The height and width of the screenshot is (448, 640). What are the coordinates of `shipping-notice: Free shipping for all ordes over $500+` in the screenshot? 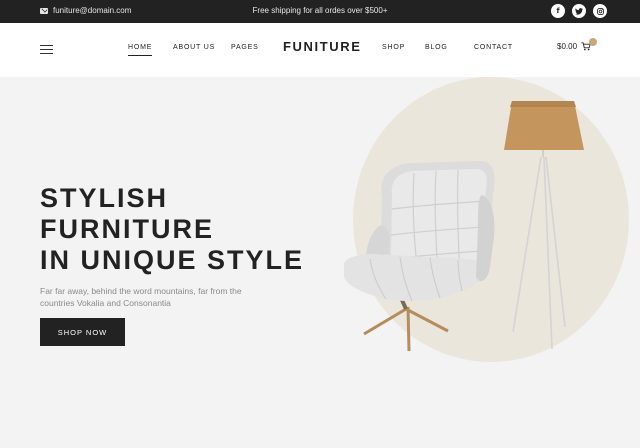 It's located at (320, 10).